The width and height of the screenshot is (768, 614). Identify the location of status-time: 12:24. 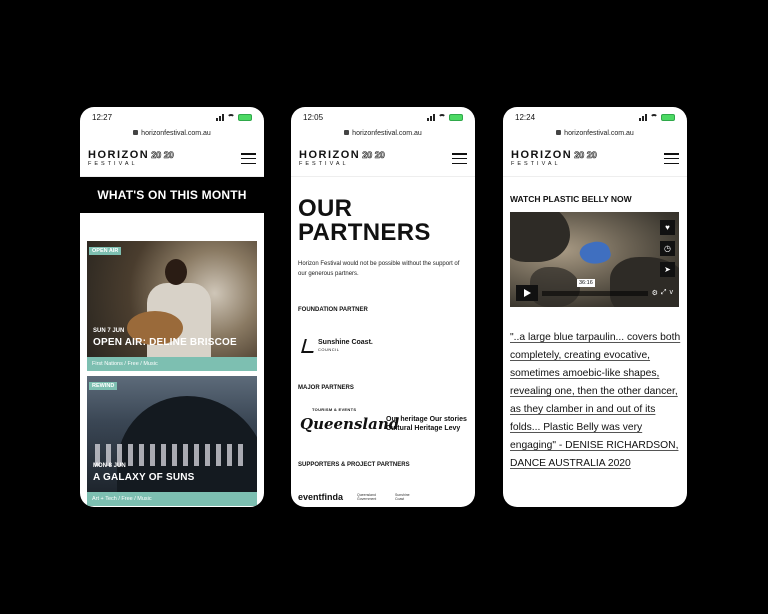
(525, 117).